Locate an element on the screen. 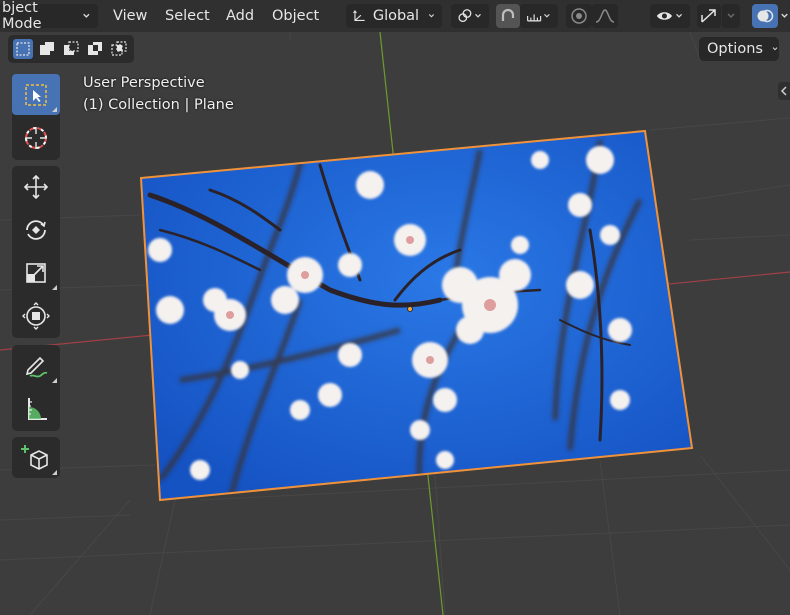  add-cube-icon is located at coordinates (34, 457).